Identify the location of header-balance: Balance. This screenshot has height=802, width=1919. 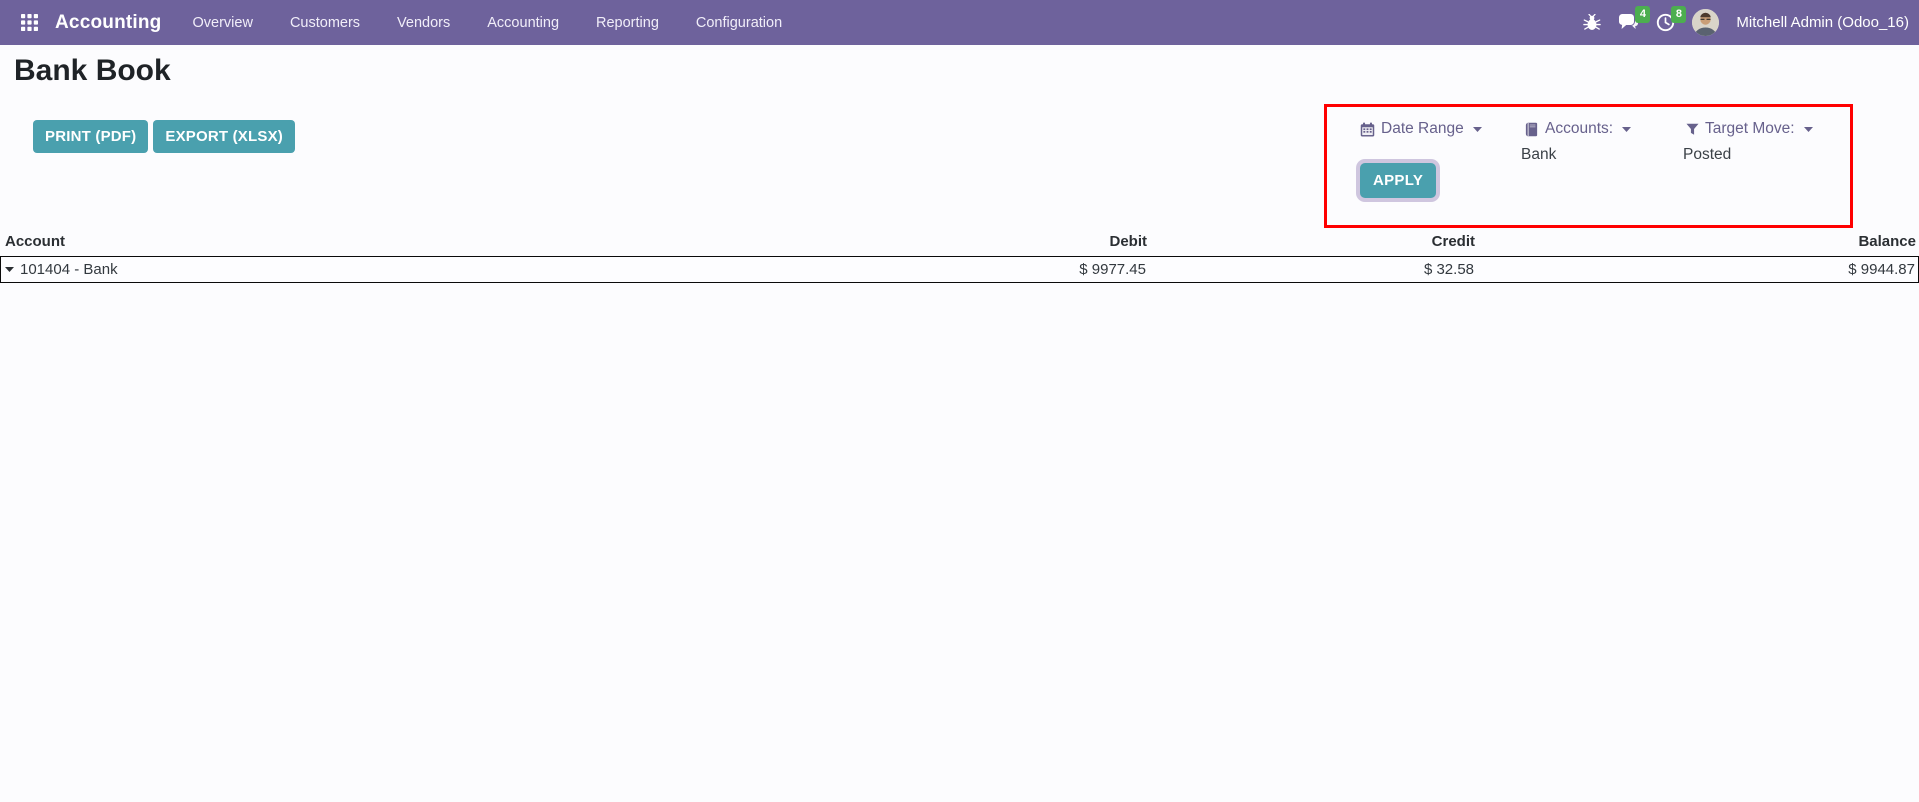
(1887, 241).